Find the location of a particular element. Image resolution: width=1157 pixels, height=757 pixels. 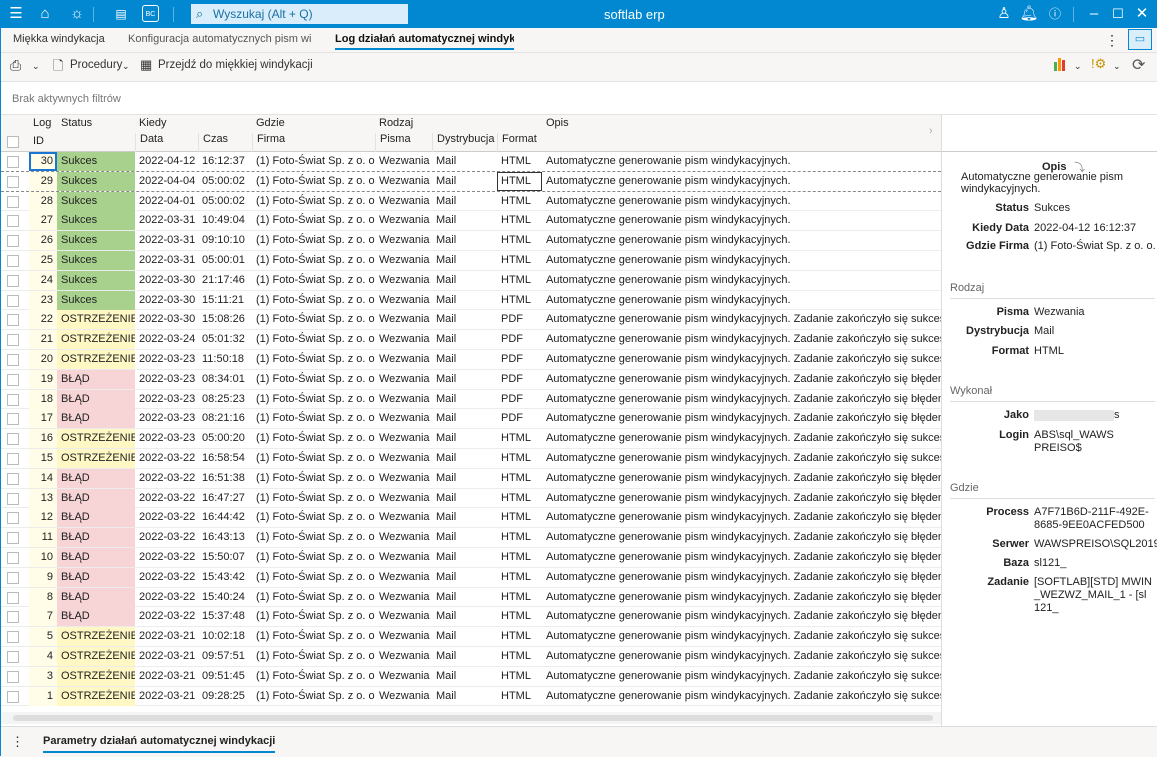

chevron-right-icon: › is located at coordinates (931, 131).